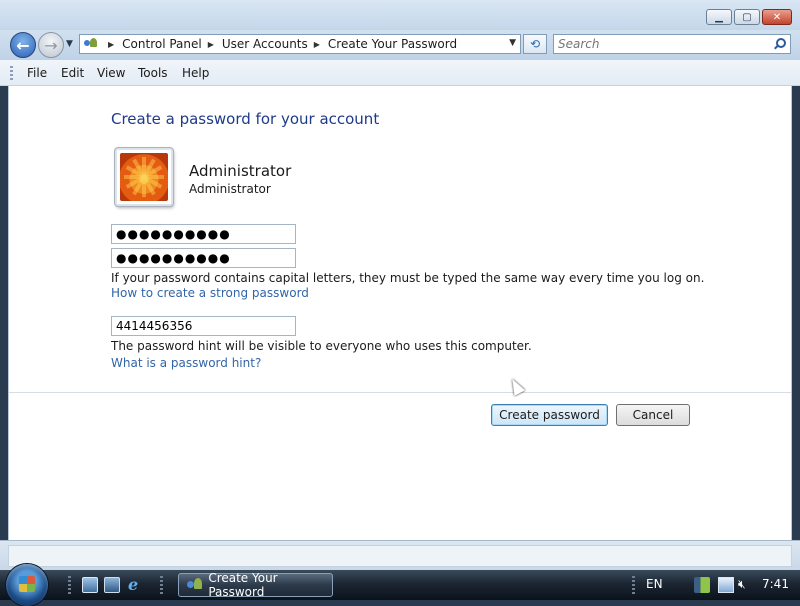  I want to click on status-bar-panel, so click(400, 556).